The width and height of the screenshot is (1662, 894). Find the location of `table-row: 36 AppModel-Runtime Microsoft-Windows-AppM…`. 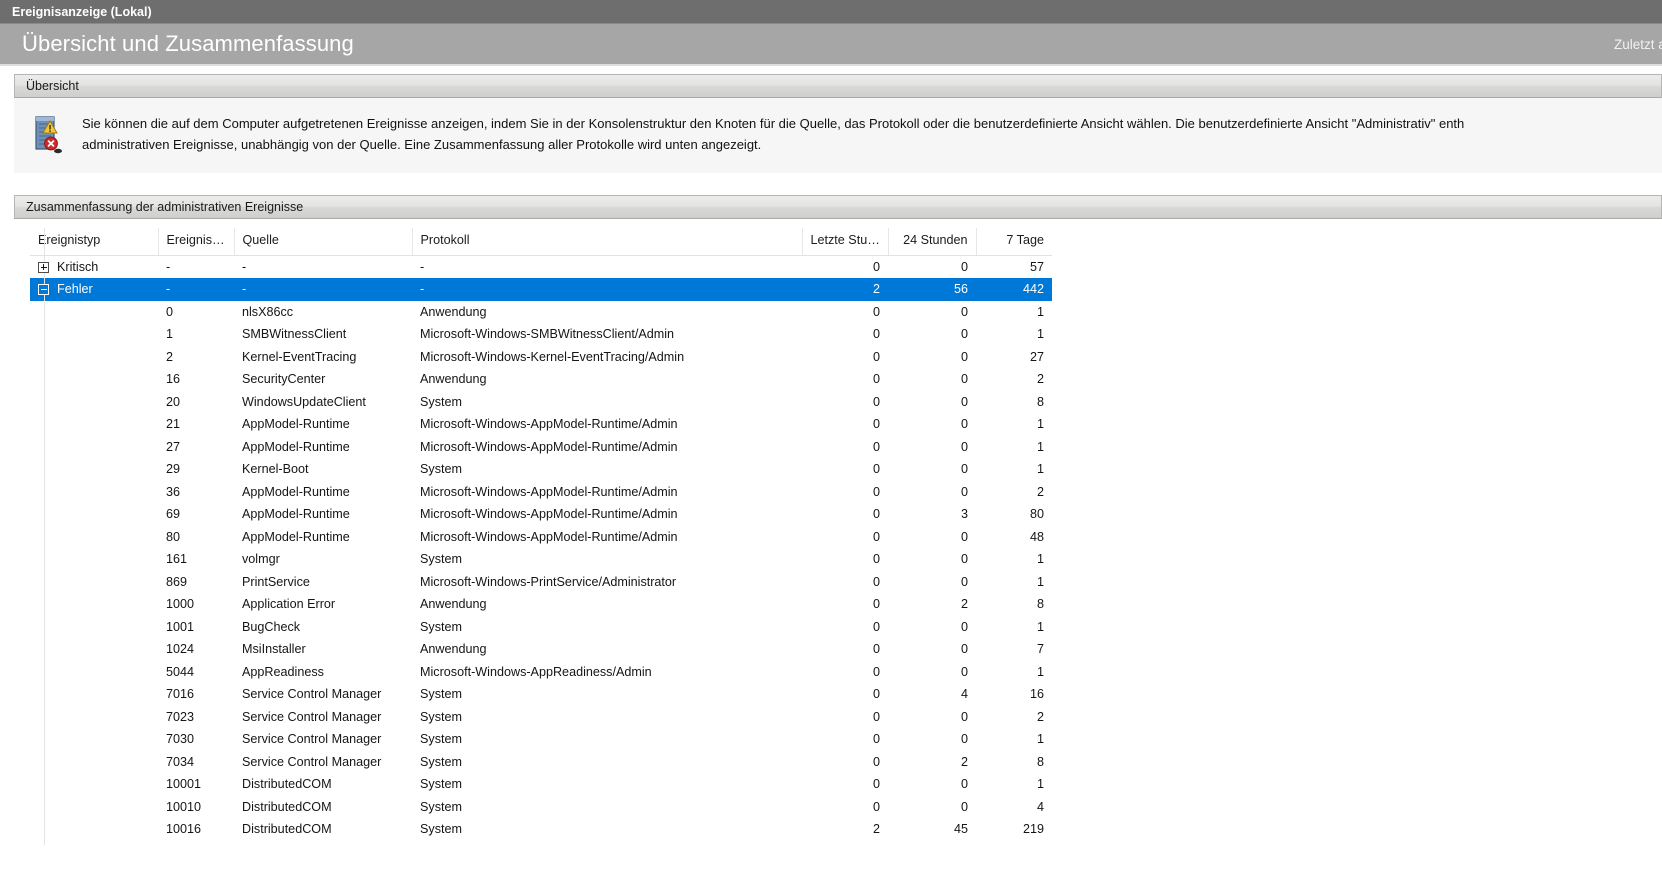

table-row: 36 AppModel-Runtime Microsoft-Windows-AppM… is located at coordinates (541, 492).